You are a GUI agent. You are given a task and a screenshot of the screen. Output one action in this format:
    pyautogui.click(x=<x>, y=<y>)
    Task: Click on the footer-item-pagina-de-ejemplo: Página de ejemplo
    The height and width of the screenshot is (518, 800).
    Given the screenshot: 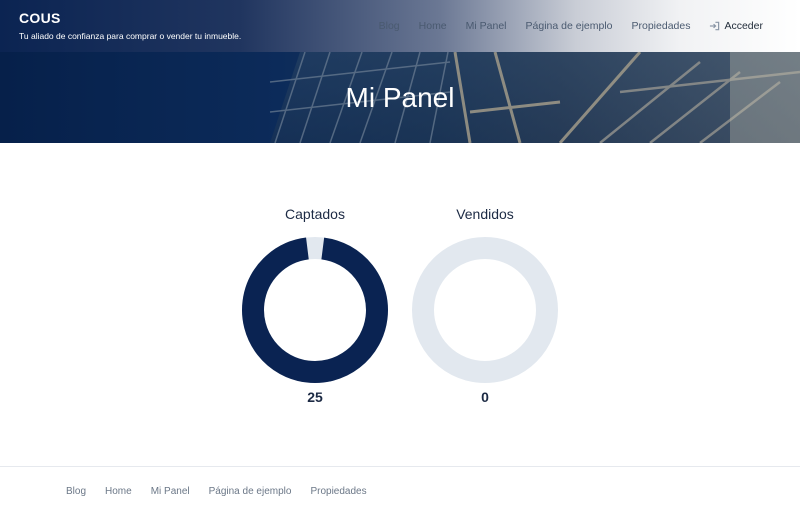 What is the action you would take?
    pyautogui.click(x=250, y=491)
    